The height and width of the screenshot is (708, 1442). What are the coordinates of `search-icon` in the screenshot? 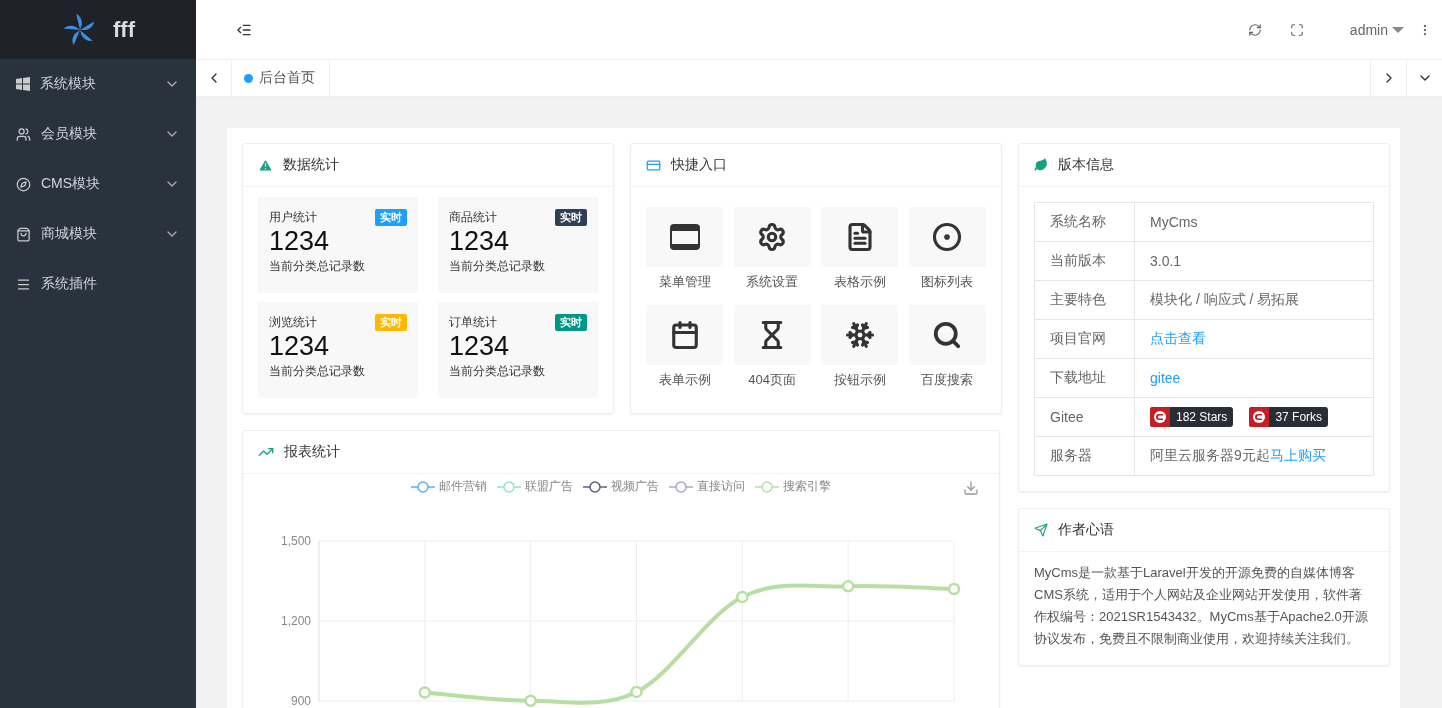 It's located at (947, 335).